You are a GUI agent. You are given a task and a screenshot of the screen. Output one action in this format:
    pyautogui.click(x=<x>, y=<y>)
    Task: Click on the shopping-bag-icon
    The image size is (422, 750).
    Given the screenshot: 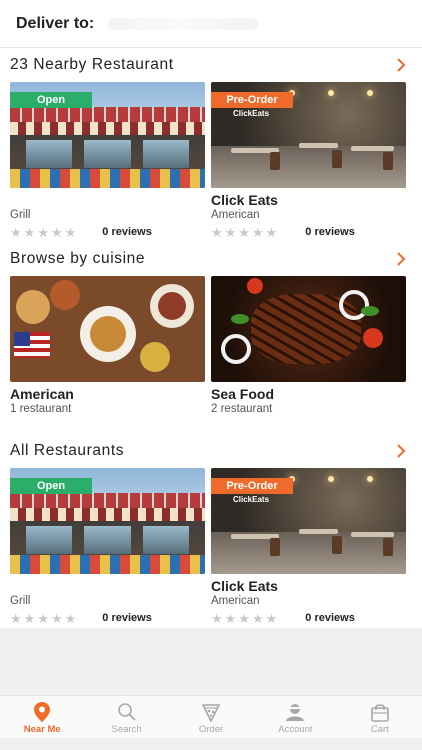 What is the action you would take?
    pyautogui.click(x=380, y=712)
    